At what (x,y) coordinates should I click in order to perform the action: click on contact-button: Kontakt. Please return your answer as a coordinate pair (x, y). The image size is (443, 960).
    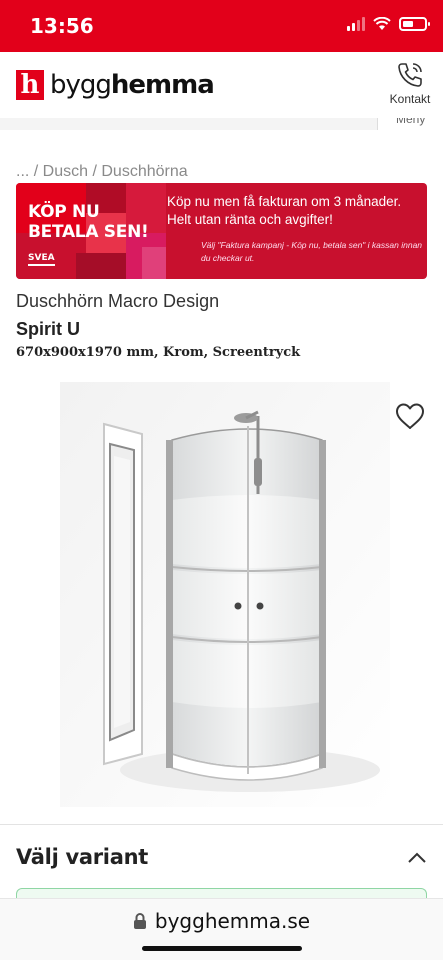
    Looking at the image, I should click on (410, 83).